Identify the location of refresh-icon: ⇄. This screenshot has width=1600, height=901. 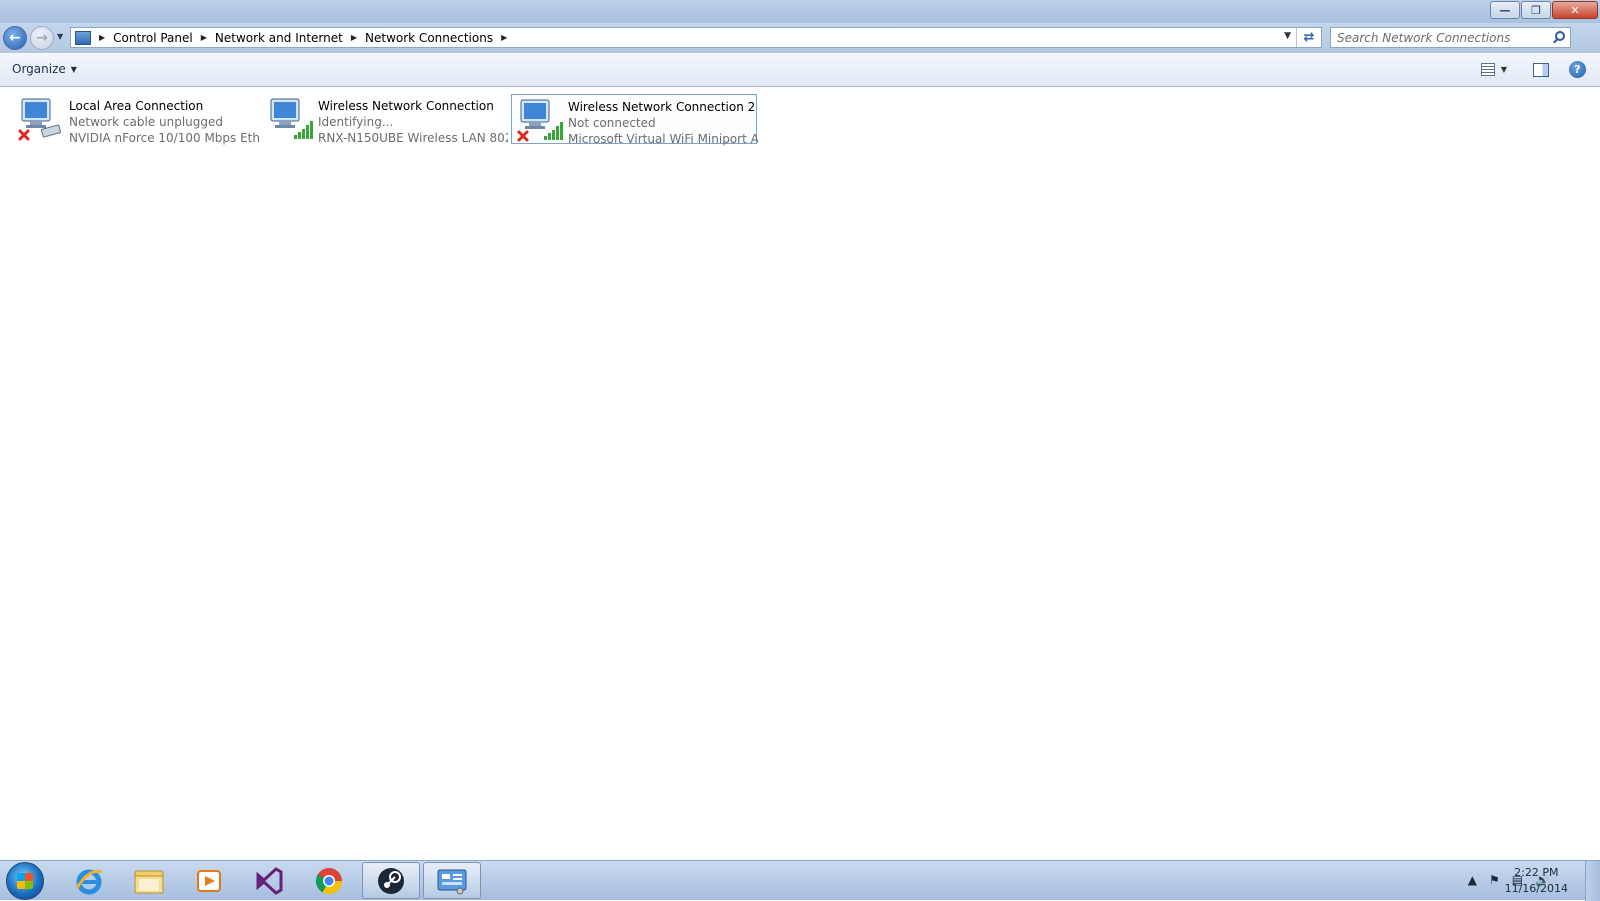
(1309, 37).